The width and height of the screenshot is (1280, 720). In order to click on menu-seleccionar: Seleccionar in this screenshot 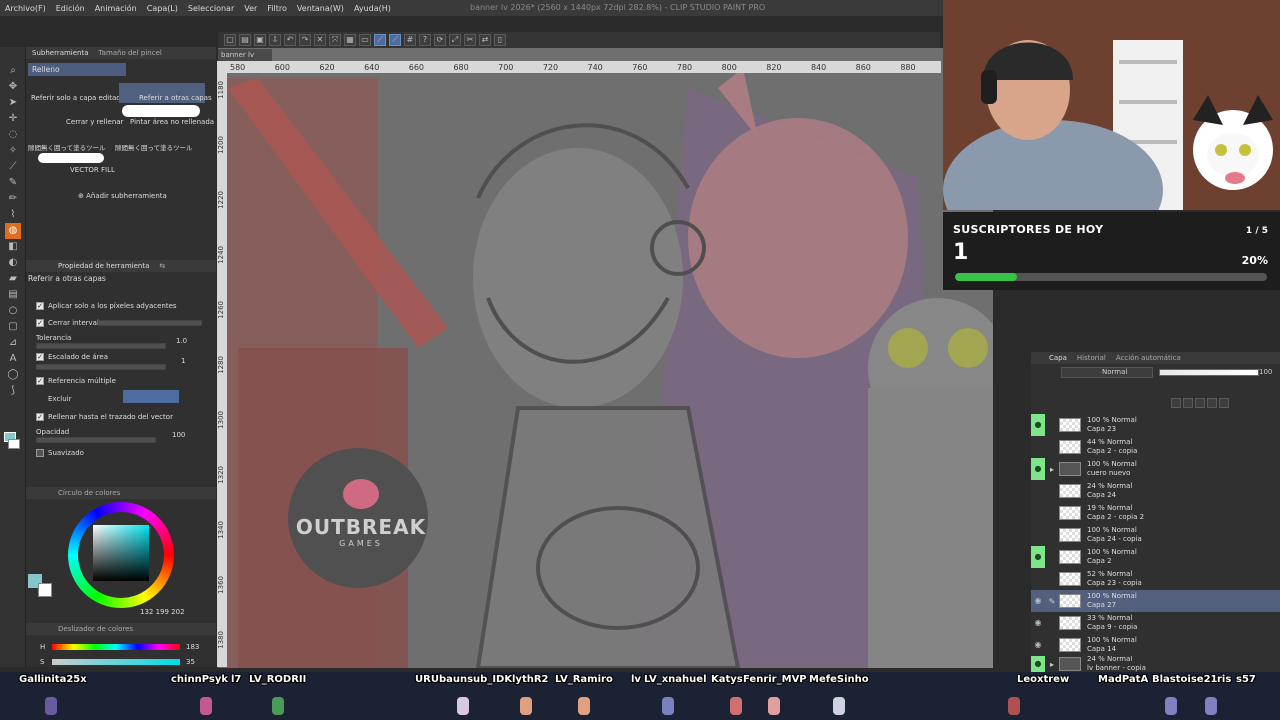, I will do `click(211, 8)`.